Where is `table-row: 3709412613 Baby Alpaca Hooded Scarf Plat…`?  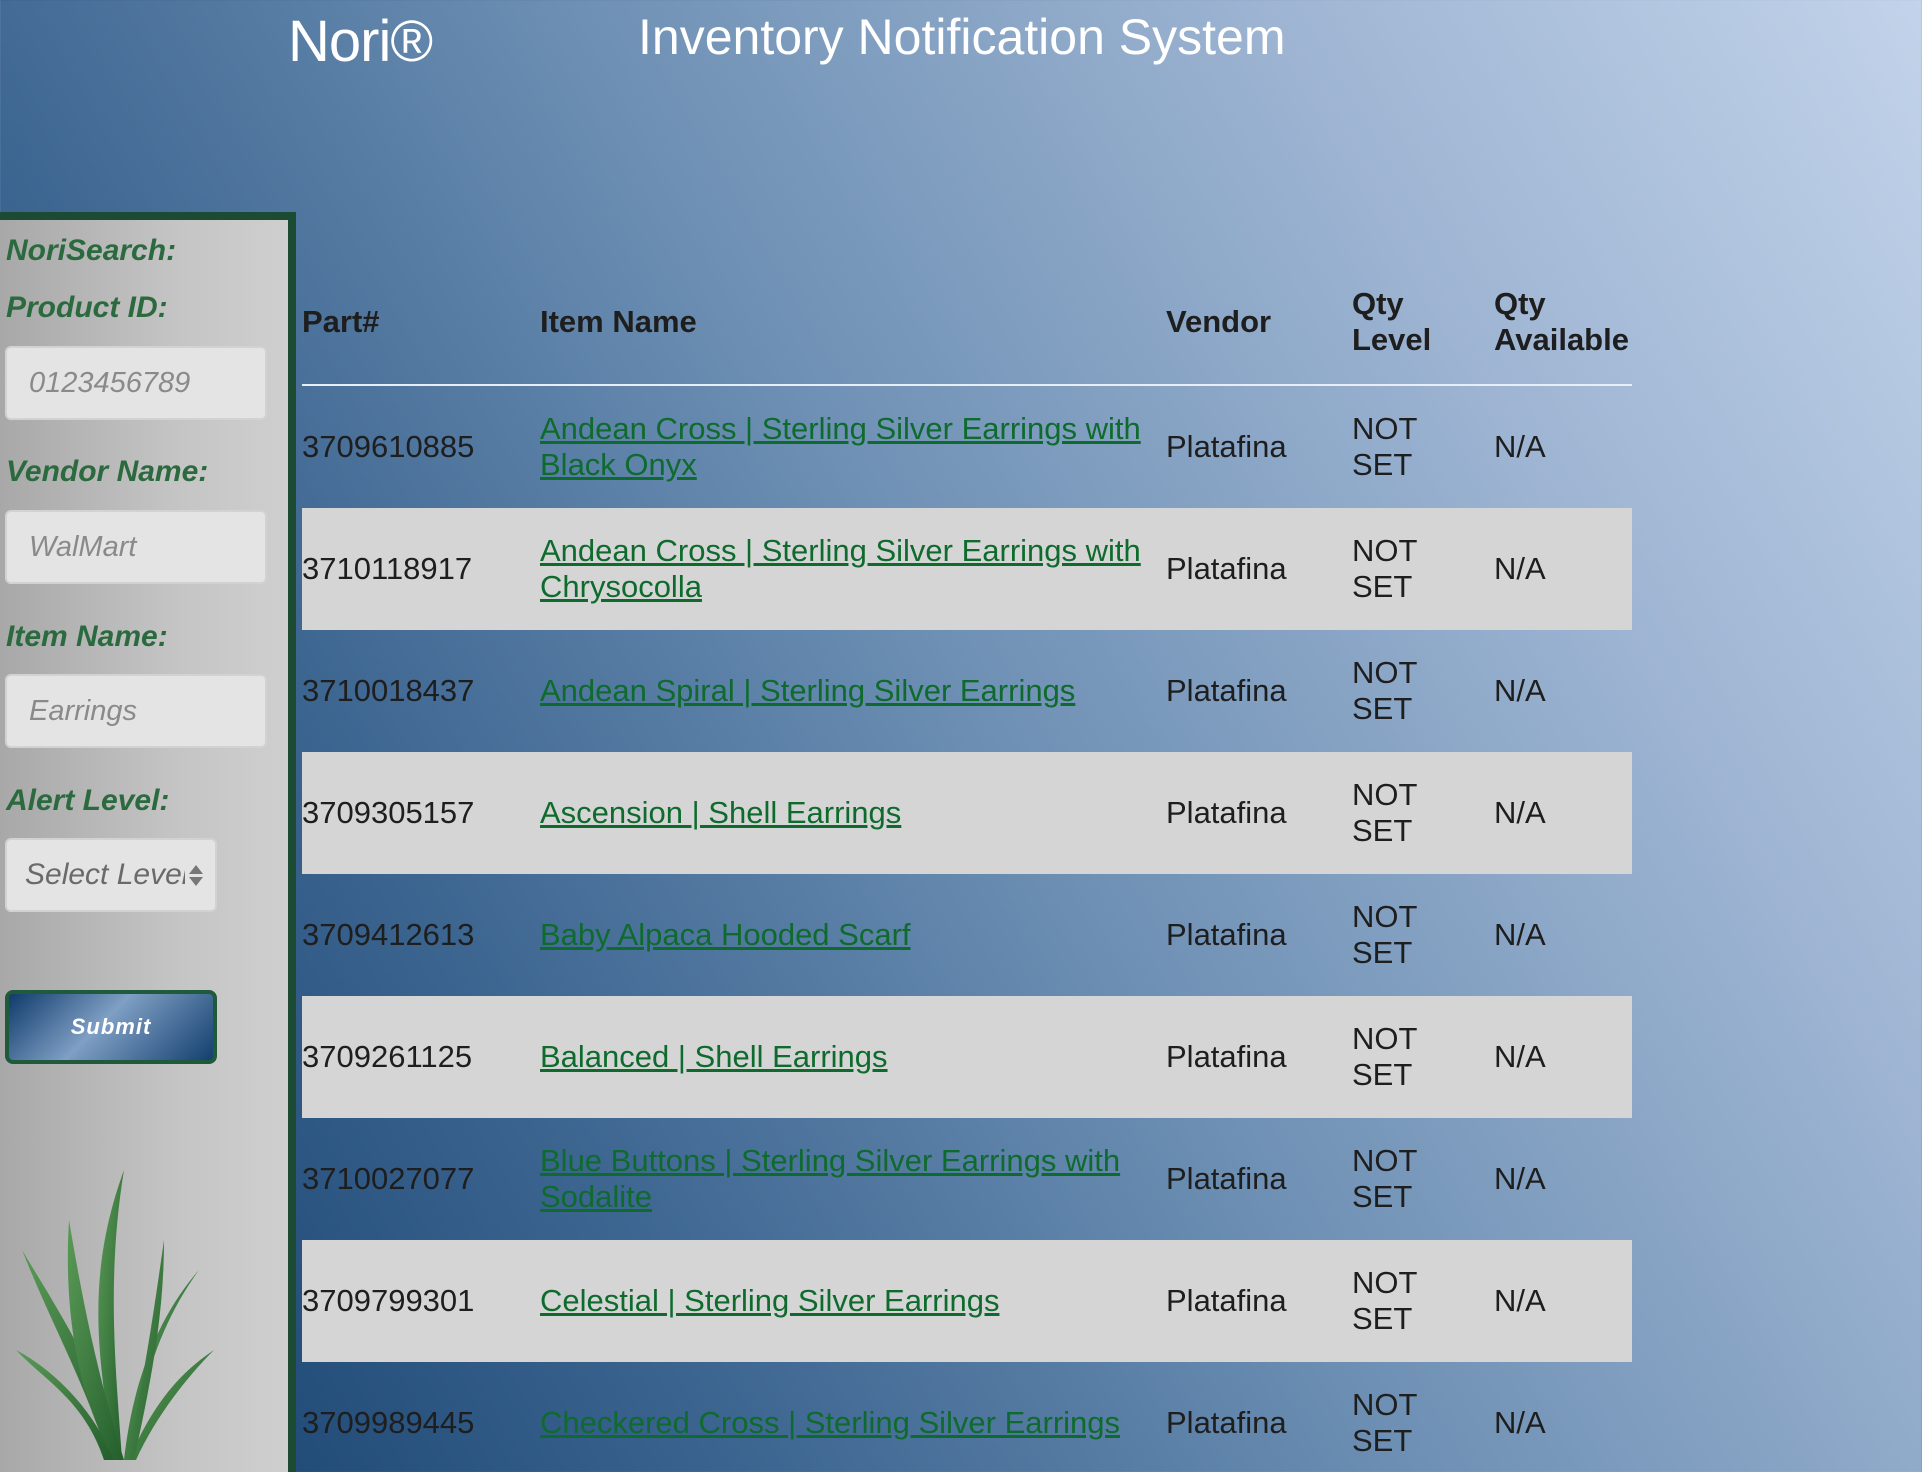
table-row: 3709412613 Baby Alpaca Hooded Scarf Plat… is located at coordinates (967, 935).